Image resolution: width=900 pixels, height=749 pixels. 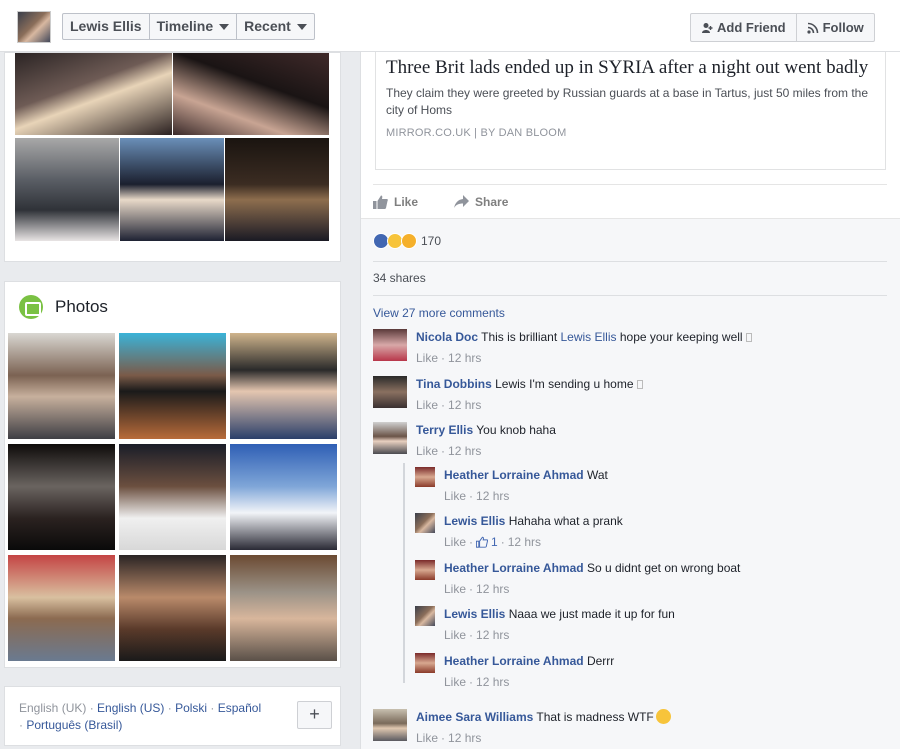 I want to click on language-link: English (US), so click(x=130, y=708).